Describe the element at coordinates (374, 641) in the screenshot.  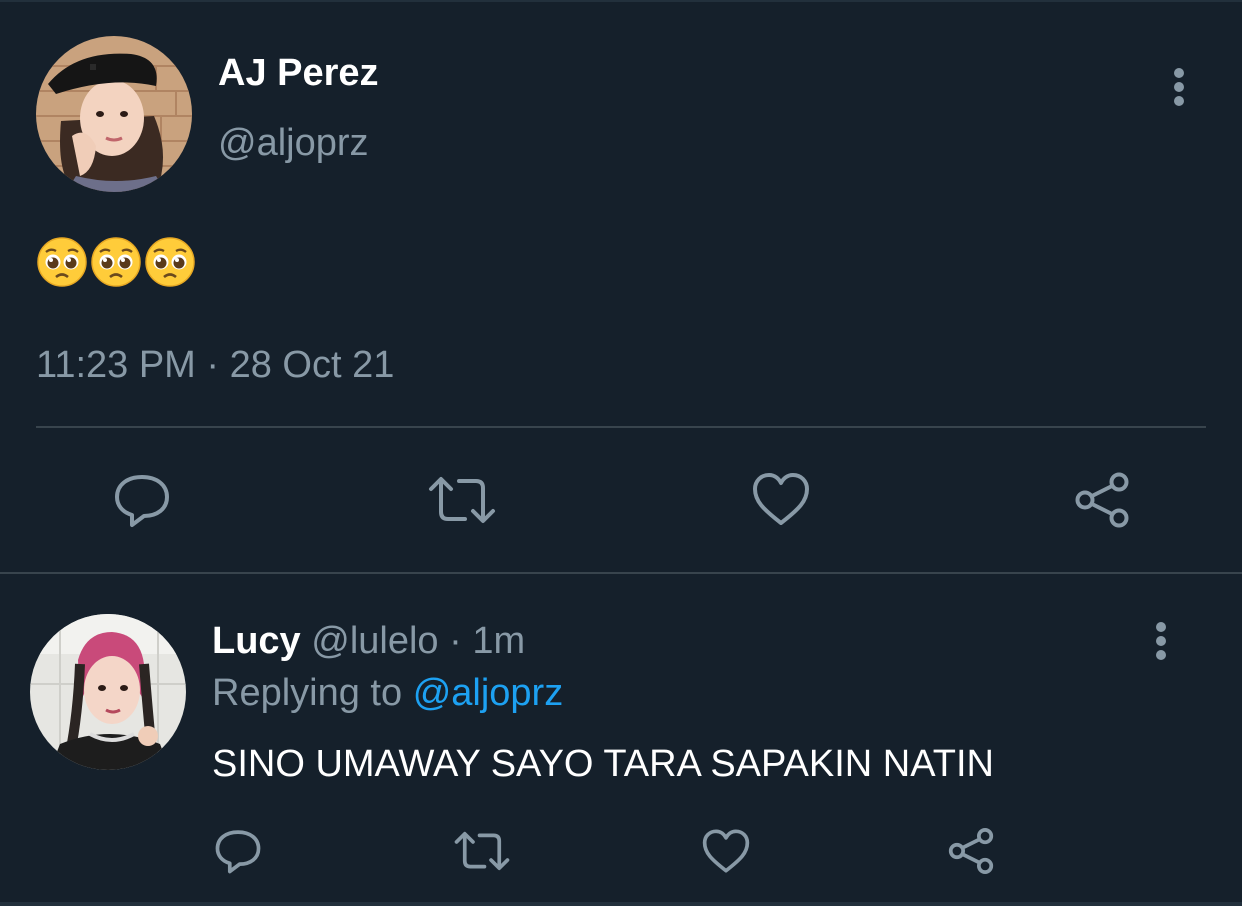
I see `reply-author-handle: @lulelo` at that location.